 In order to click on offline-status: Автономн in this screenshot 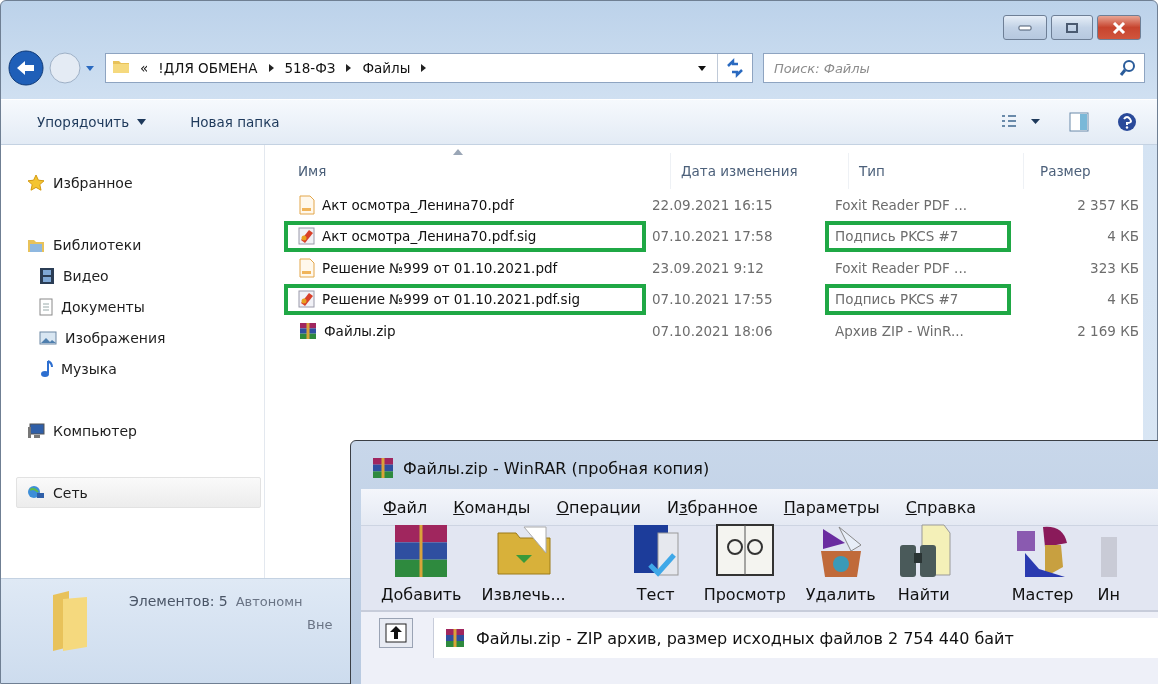, I will do `click(269, 601)`.